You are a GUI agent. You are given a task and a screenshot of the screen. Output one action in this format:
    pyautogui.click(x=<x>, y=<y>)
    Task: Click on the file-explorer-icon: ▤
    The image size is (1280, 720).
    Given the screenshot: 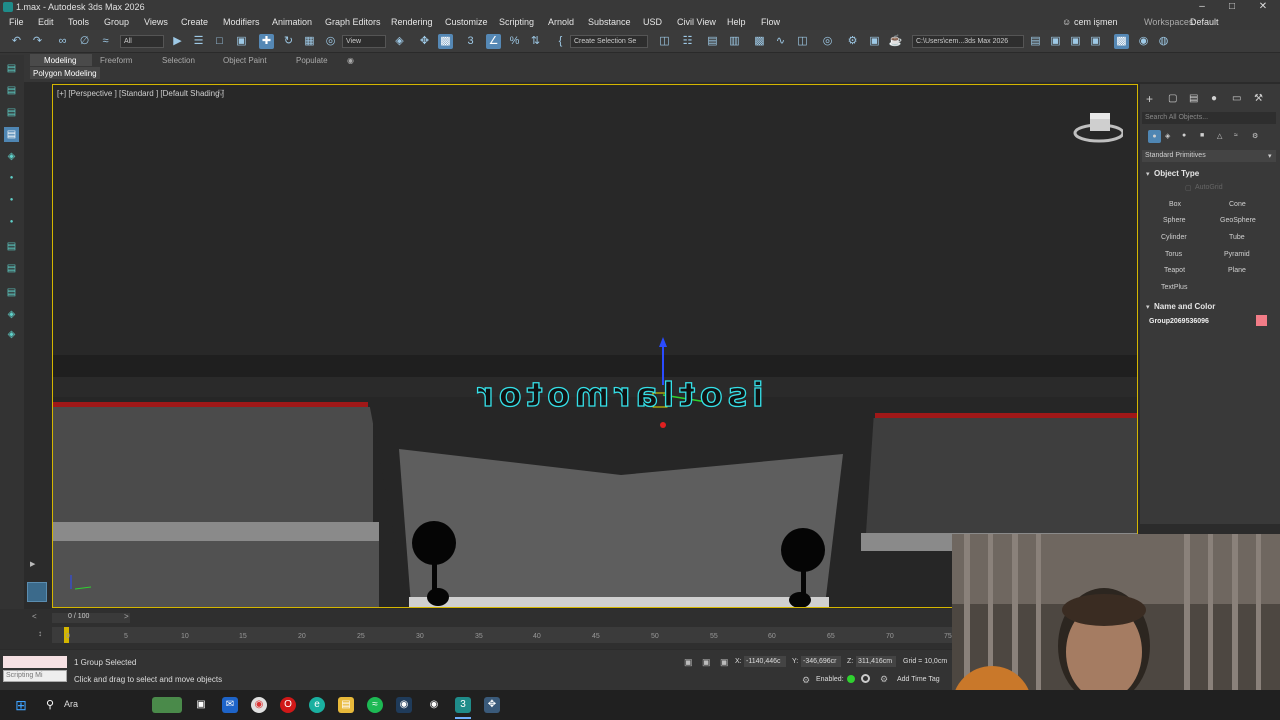 What is the action you would take?
    pyautogui.click(x=346, y=705)
    